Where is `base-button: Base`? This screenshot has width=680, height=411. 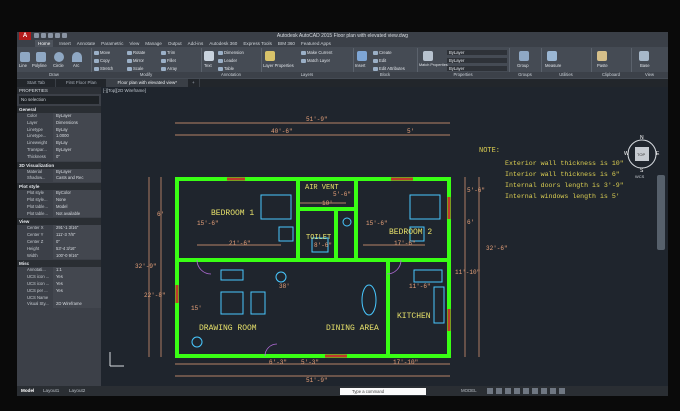
base-button: Base is located at coordinates (645, 65).